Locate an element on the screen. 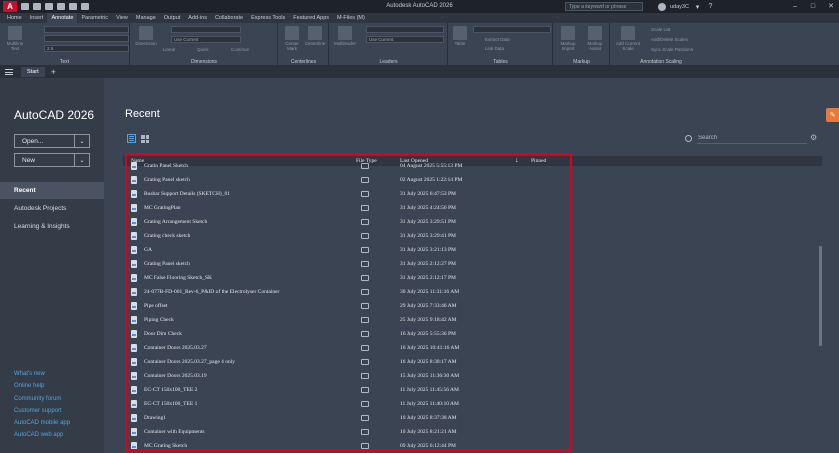 The width and height of the screenshot is (839, 453). recent-search-input is located at coordinates (752, 138).